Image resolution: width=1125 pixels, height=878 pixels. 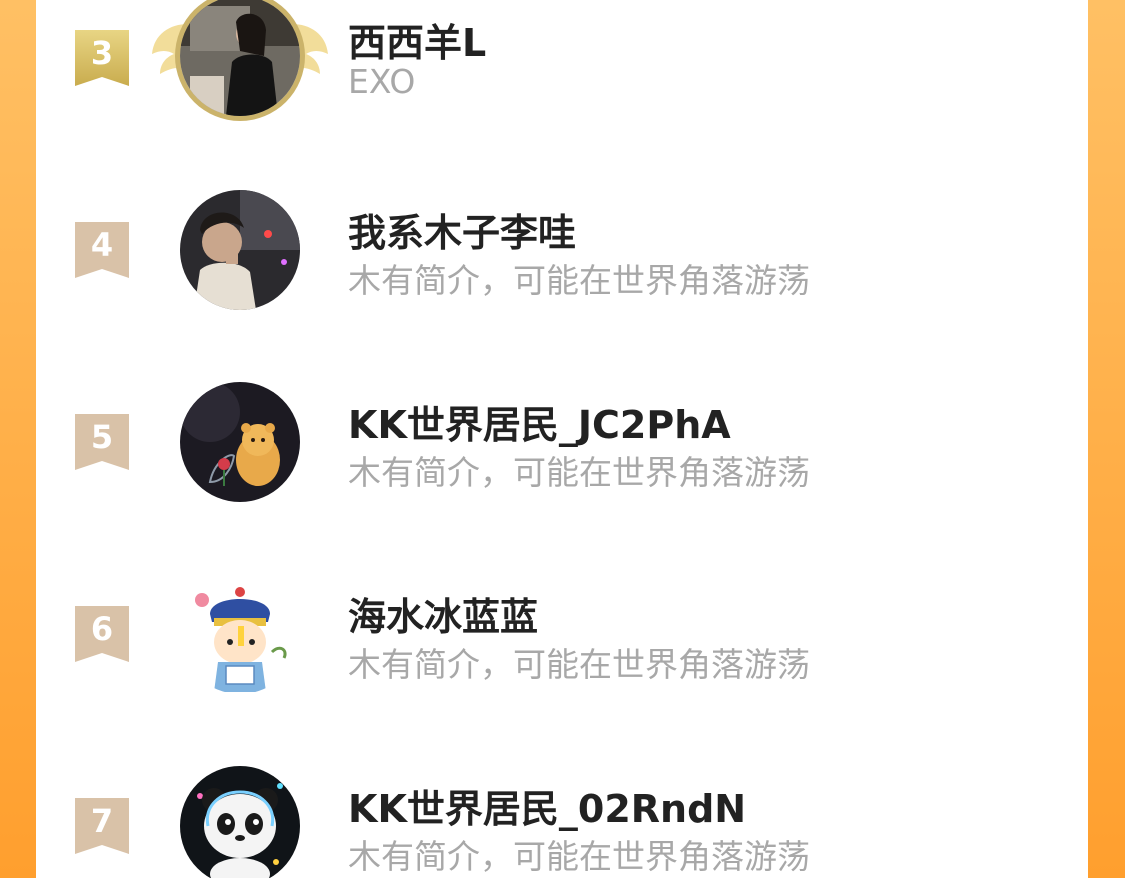 I want to click on rank-badge: 6, so click(x=102, y=634).